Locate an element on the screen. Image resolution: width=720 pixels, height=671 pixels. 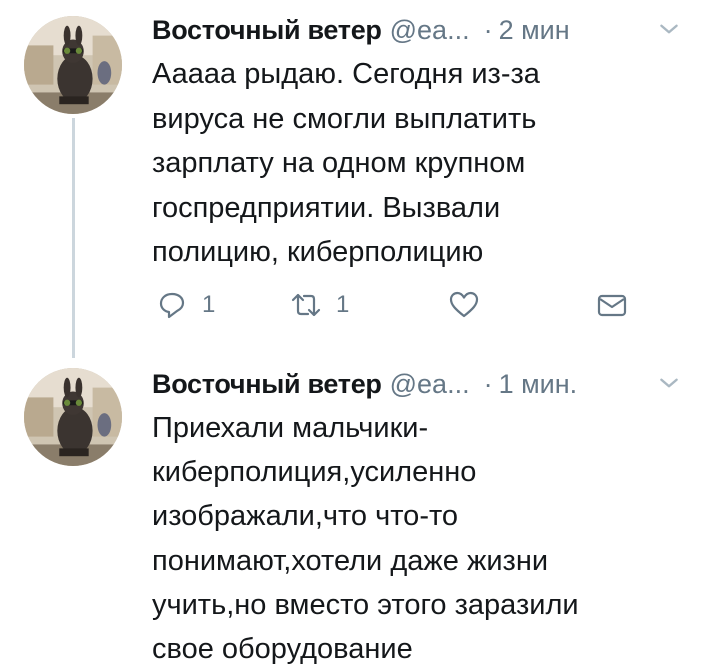
tweet-actions: 1 1 is located at coordinates (392, 305).